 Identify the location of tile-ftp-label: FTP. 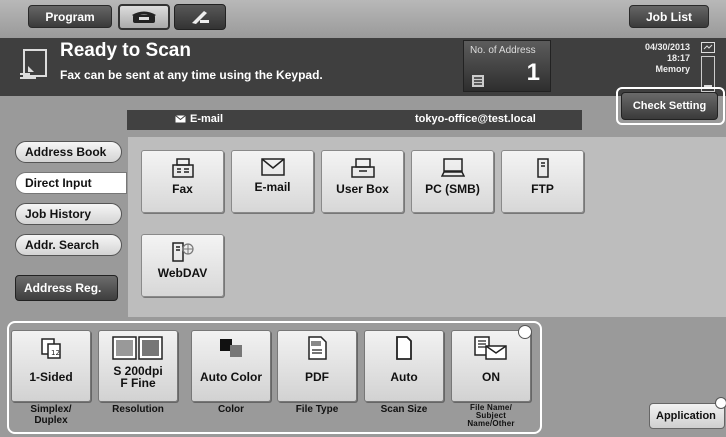
(542, 189).